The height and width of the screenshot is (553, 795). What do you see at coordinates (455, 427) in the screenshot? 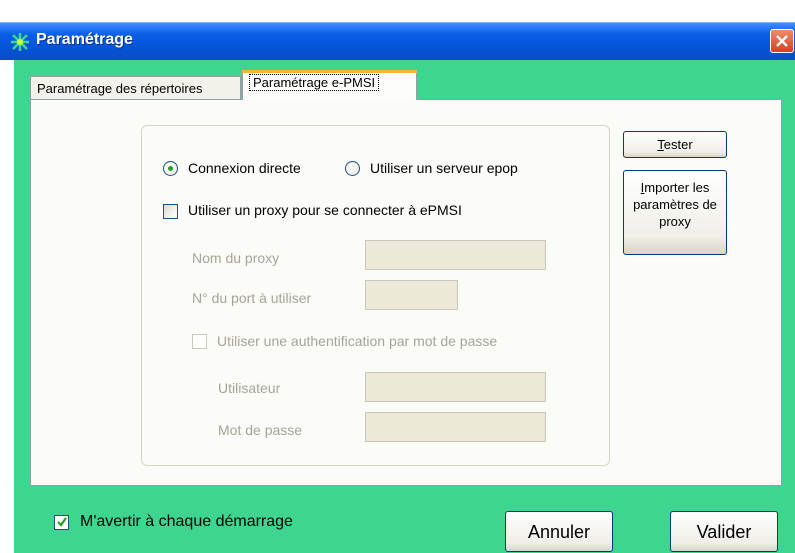
I see `password-field` at bounding box center [455, 427].